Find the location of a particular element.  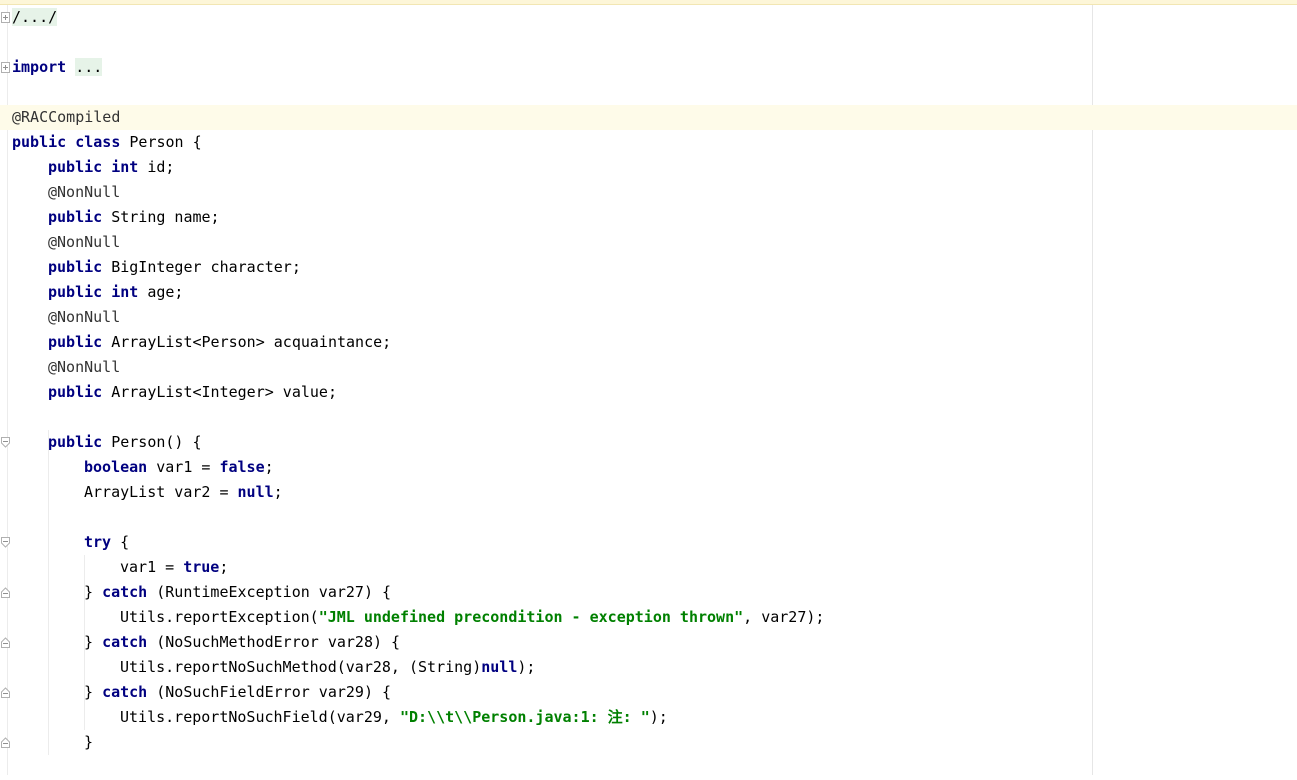

code-text: } catch (NoSuchFieldError var29) { is located at coordinates (237, 692).